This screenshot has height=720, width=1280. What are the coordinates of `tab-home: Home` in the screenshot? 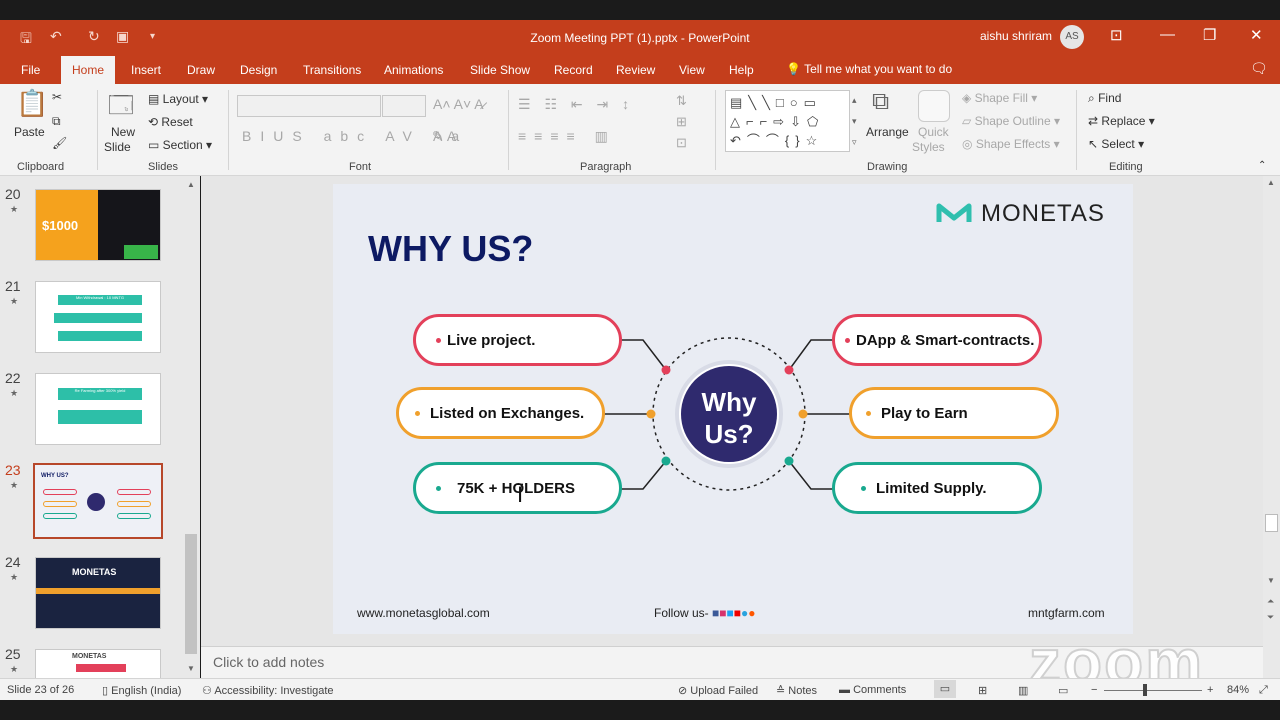 It's located at (88, 70).